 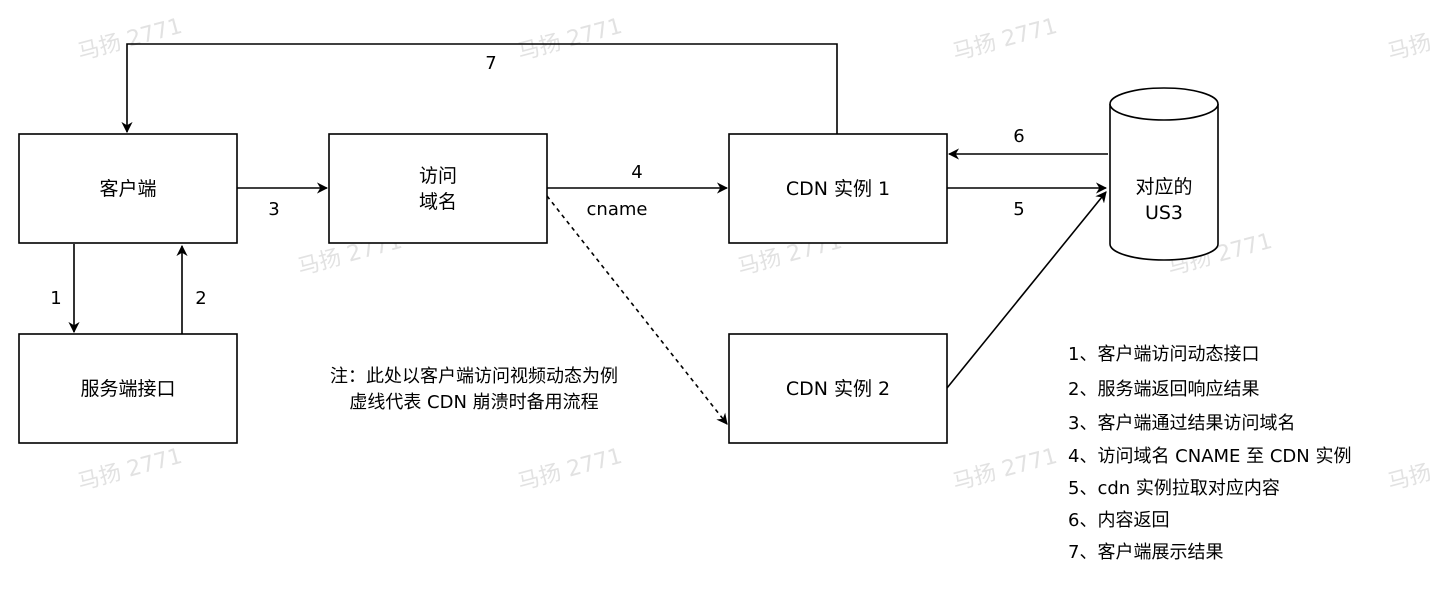 What do you see at coordinates (1181, 423) in the screenshot?
I see `legend-item: 3、客户端通过结果访问域名` at bounding box center [1181, 423].